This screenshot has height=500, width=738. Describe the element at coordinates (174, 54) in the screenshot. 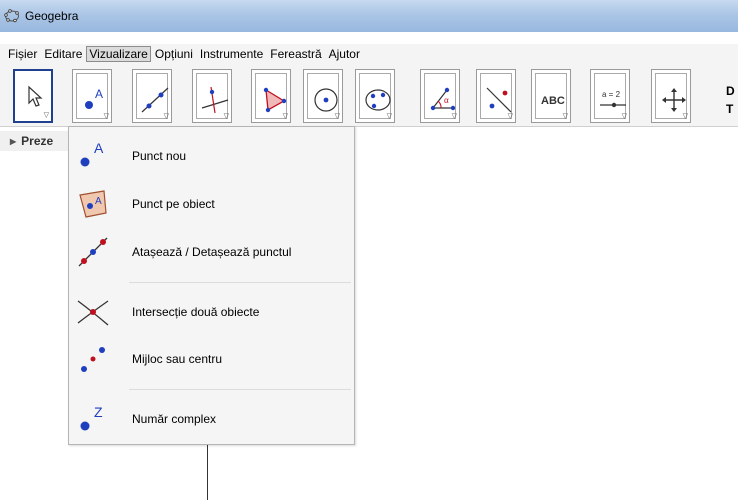

I see `menu-options: Opțiuni` at that location.